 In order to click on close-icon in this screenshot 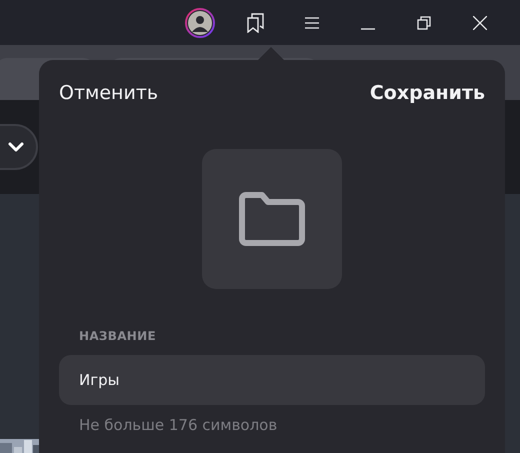, I will do `click(480, 23)`.